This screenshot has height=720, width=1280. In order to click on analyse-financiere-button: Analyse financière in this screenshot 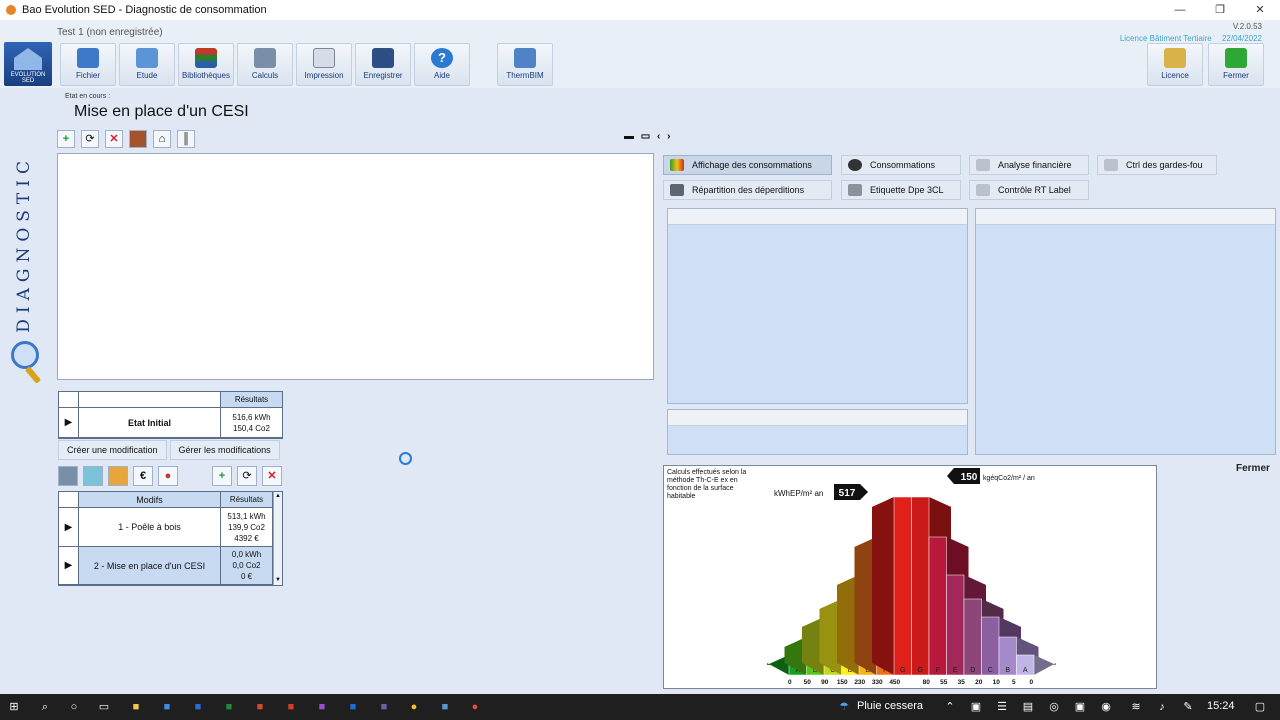, I will do `click(1029, 165)`.